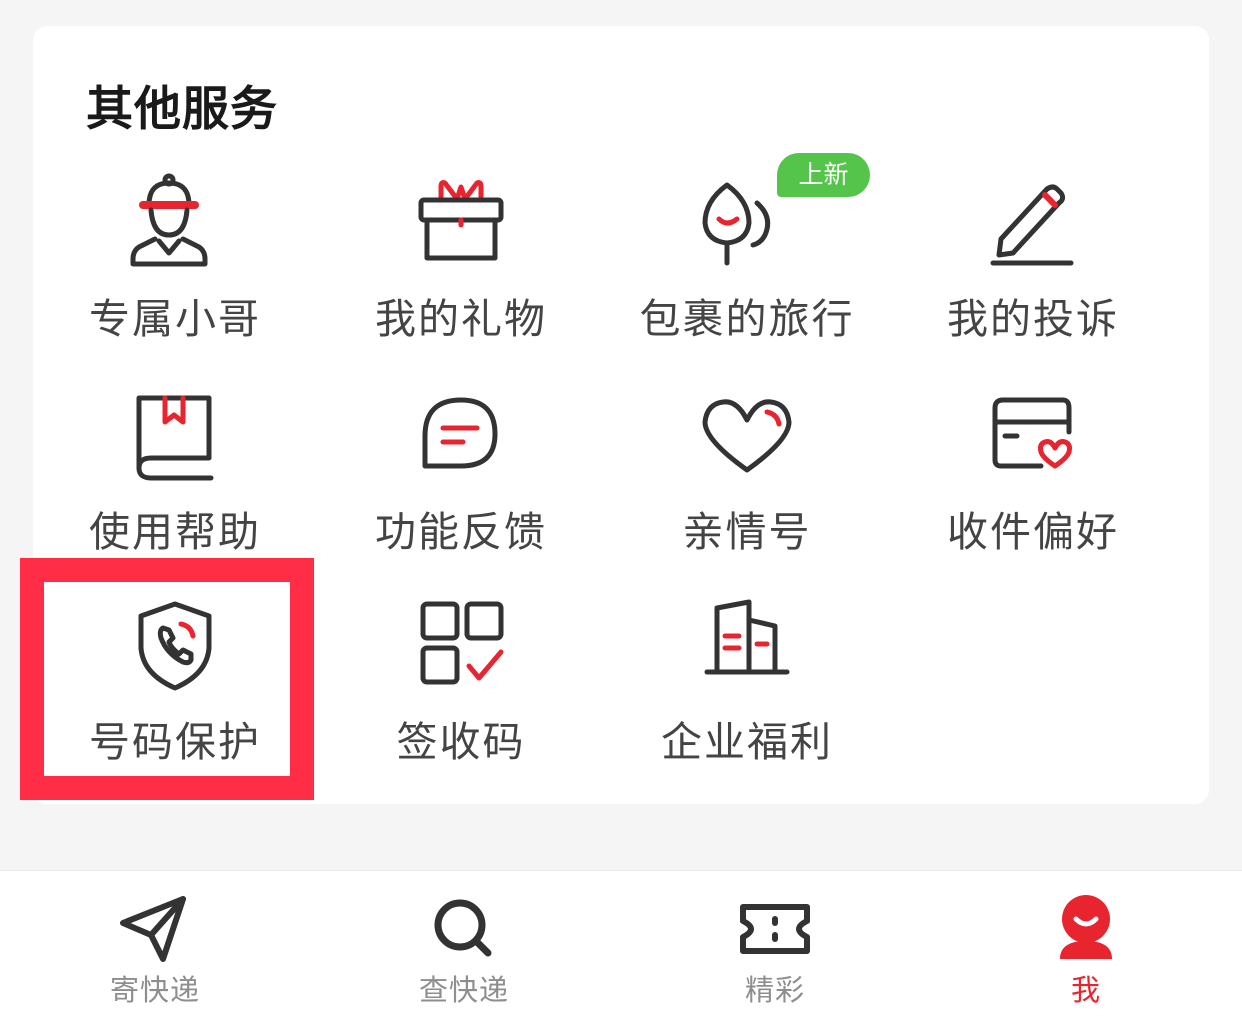 The image size is (1242, 1016). What do you see at coordinates (1086, 929) in the screenshot?
I see `user-icon` at bounding box center [1086, 929].